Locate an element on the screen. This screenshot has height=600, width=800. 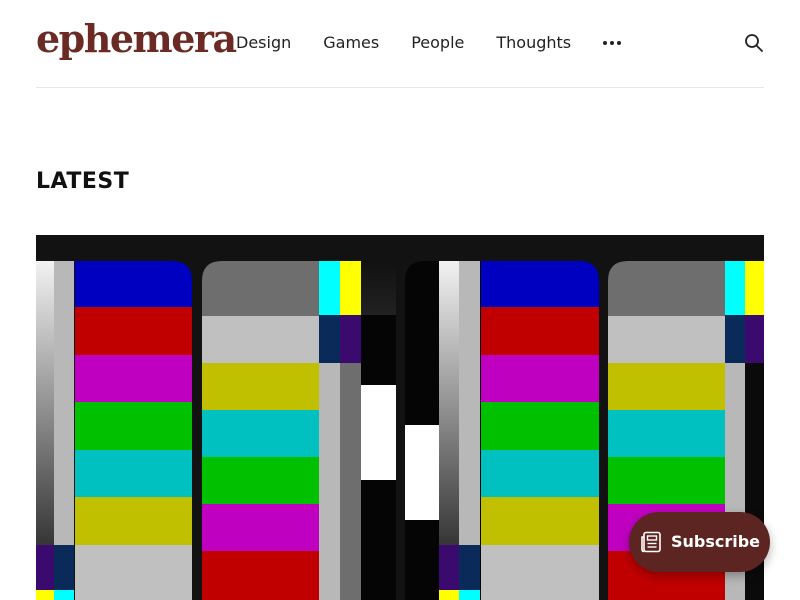
search-icon is located at coordinates (754, 43).